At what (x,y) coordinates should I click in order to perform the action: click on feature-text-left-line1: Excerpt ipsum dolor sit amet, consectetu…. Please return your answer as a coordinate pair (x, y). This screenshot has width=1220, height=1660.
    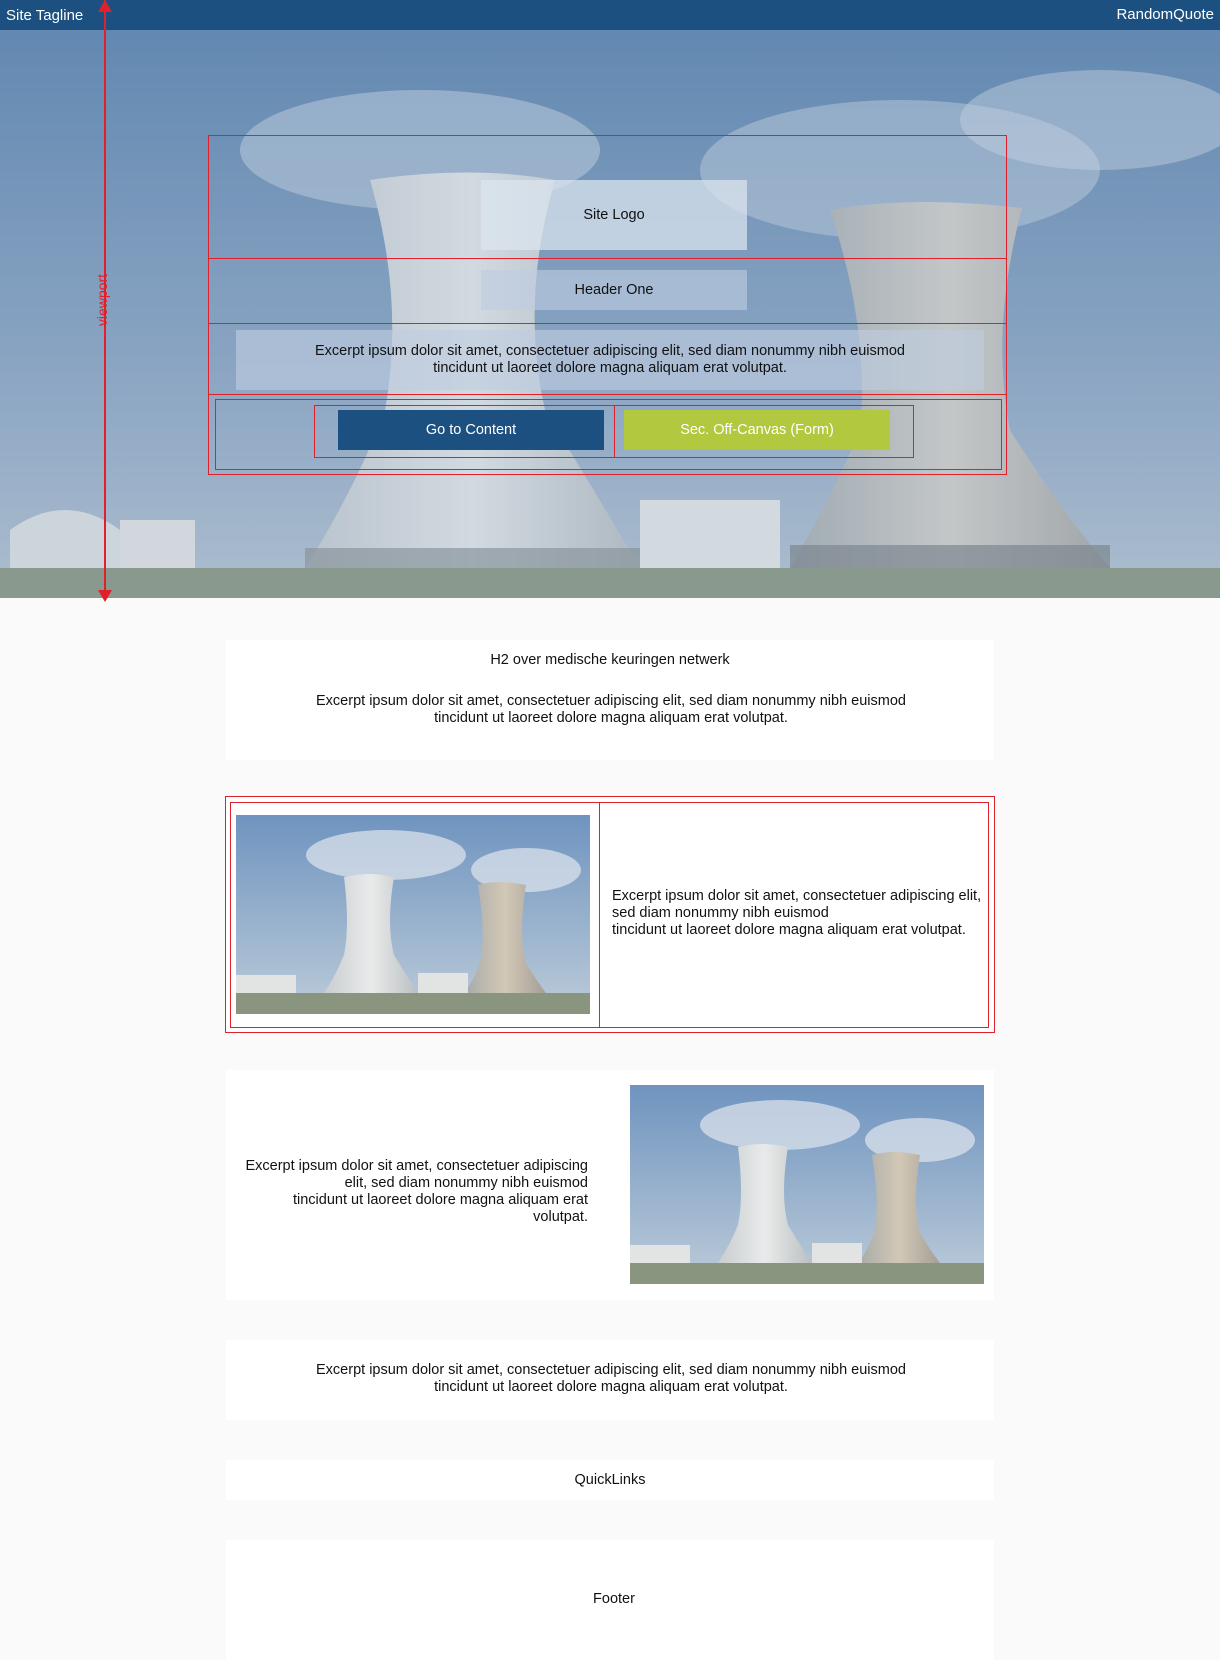
    Looking at the image, I should click on (416, 1174).